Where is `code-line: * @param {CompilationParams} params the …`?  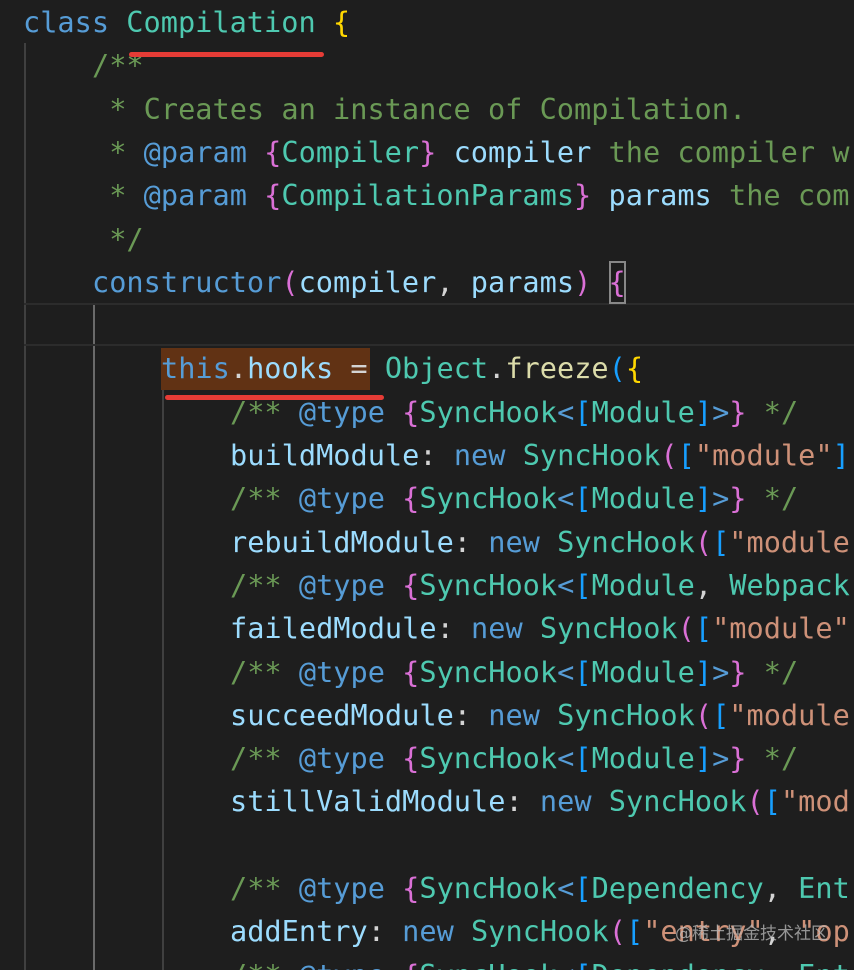
code-line: * @param {CompilationParams} params the … is located at coordinates (470, 195).